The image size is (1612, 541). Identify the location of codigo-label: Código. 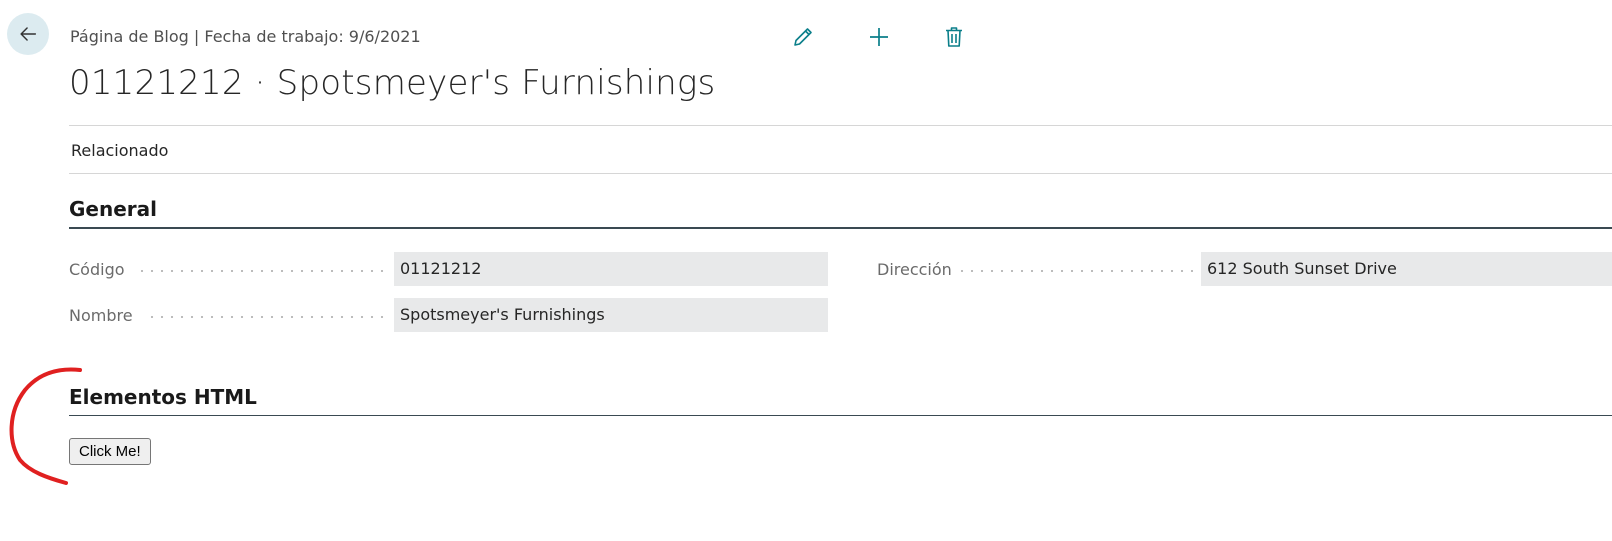
(97, 269).